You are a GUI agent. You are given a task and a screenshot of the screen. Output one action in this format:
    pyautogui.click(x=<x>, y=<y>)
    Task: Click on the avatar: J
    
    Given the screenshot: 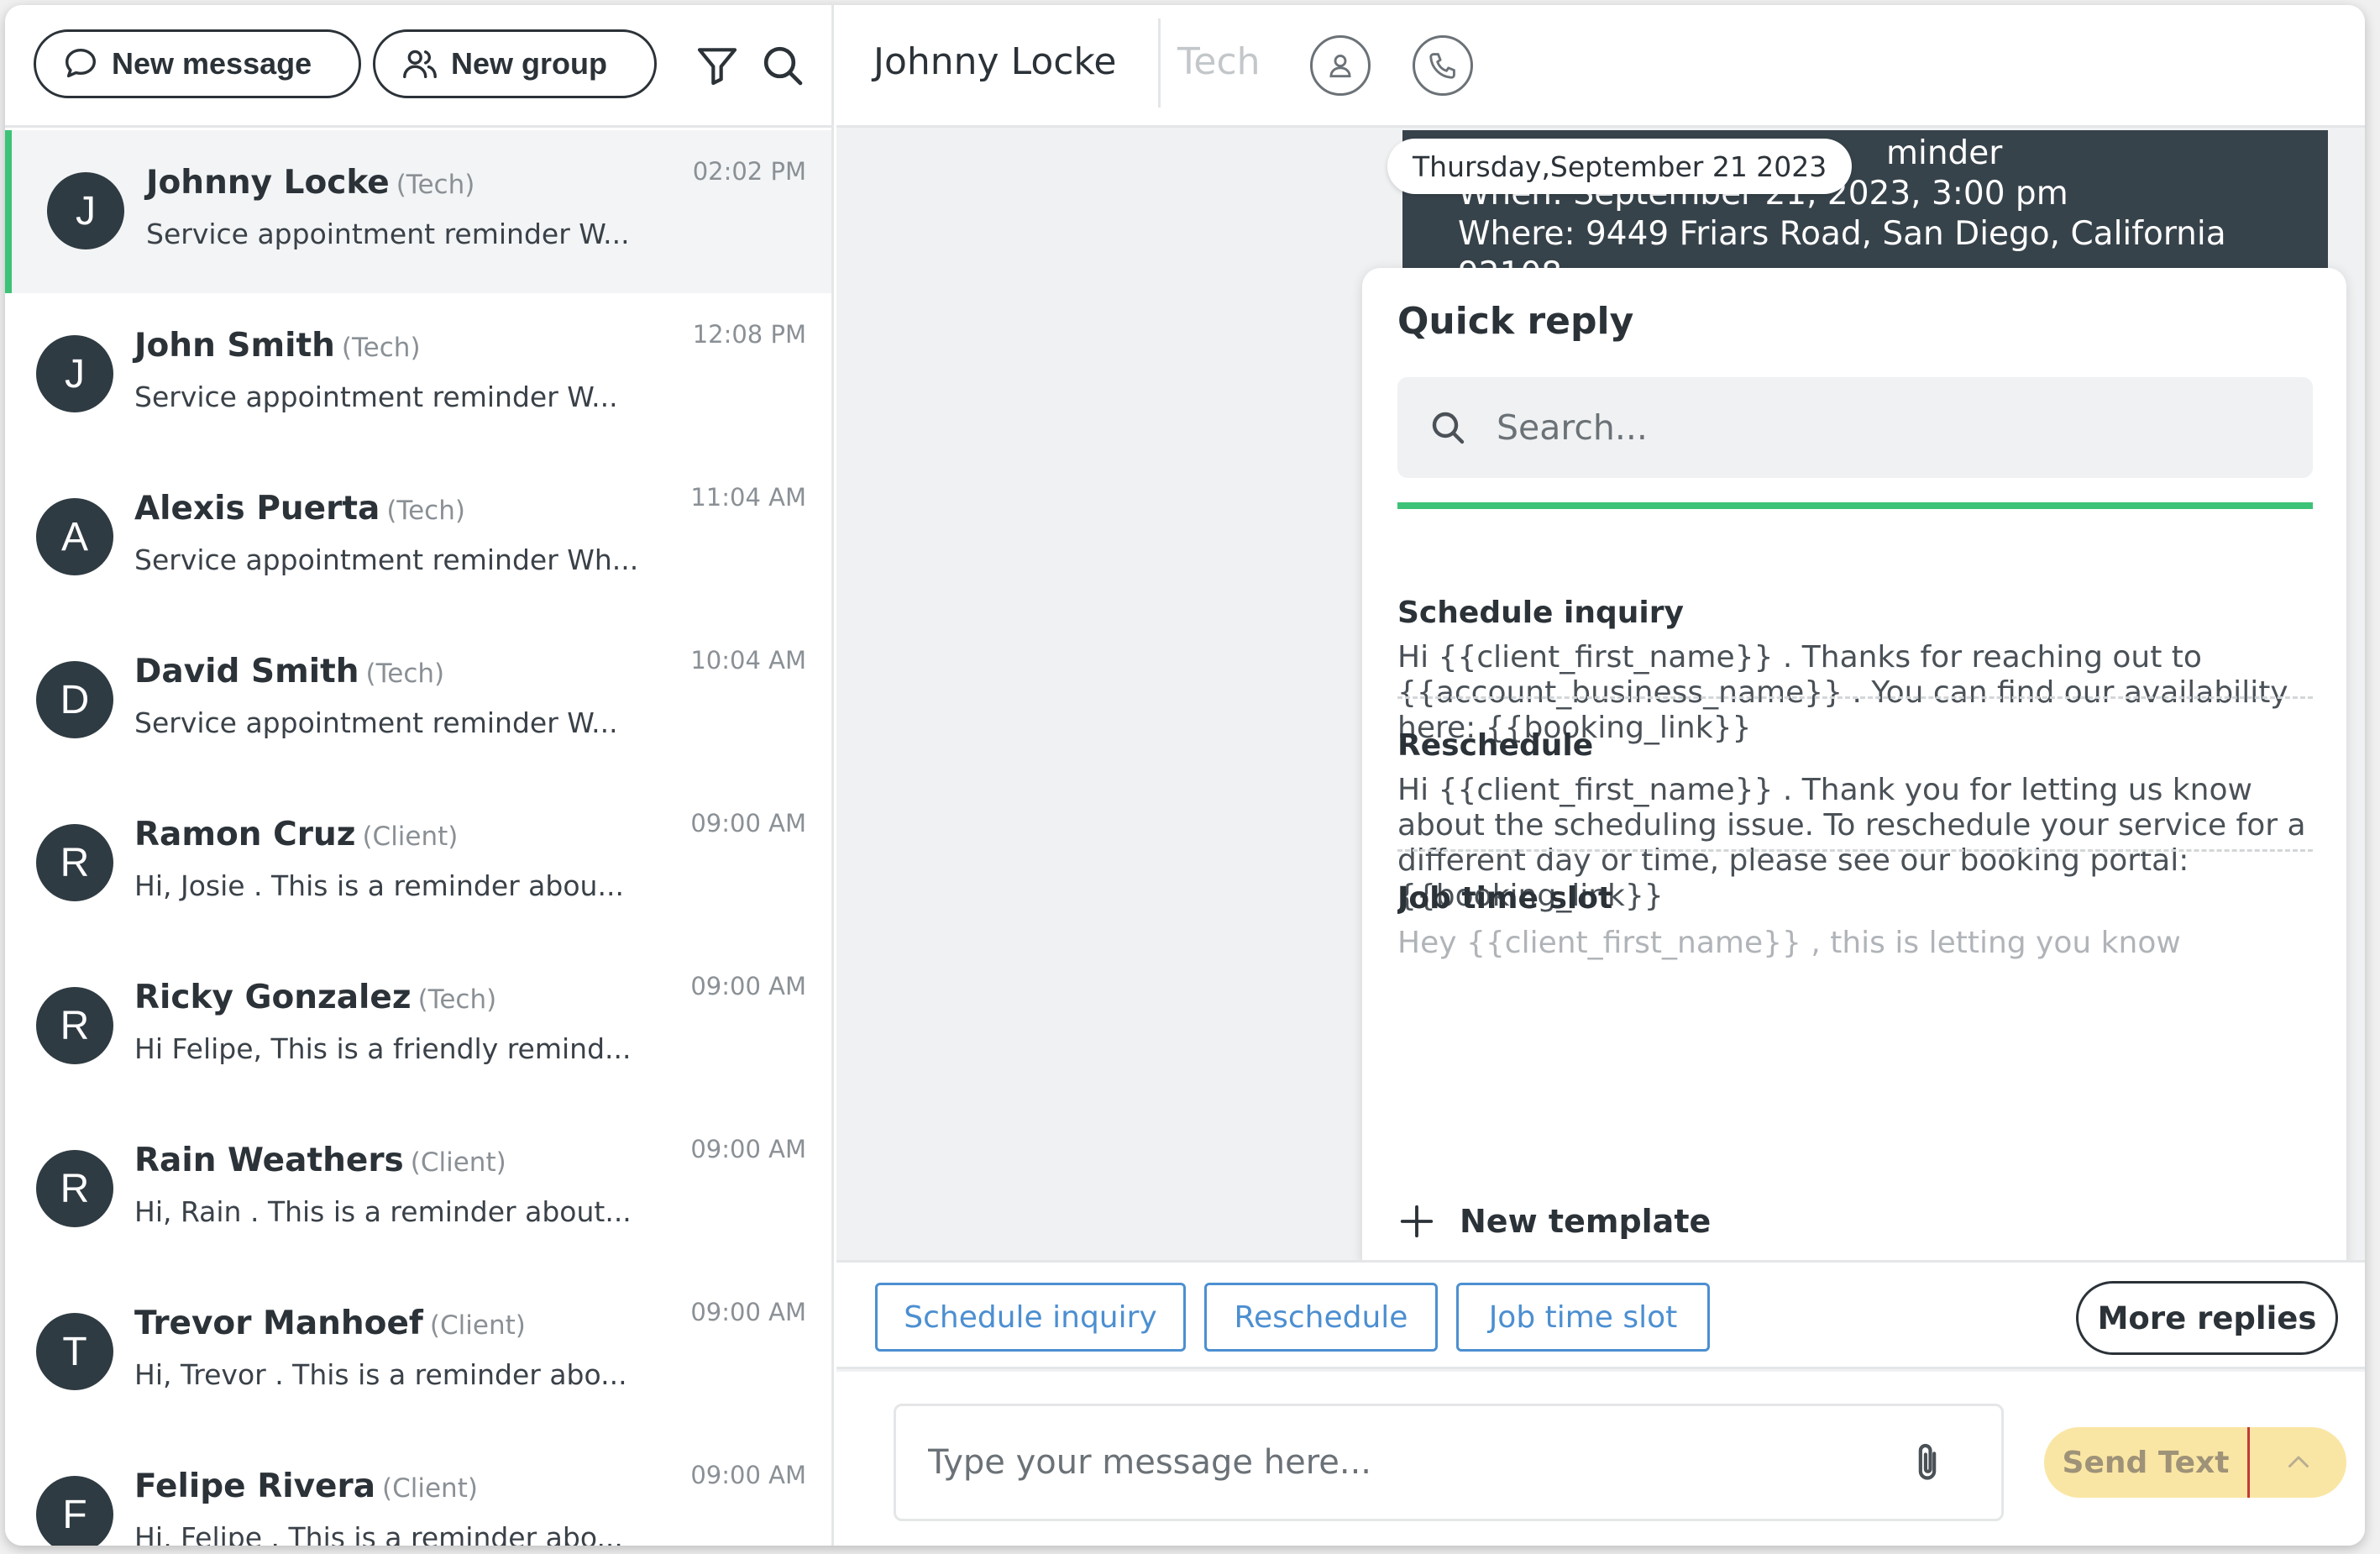 What is the action you would take?
    pyautogui.click(x=74, y=373)
    